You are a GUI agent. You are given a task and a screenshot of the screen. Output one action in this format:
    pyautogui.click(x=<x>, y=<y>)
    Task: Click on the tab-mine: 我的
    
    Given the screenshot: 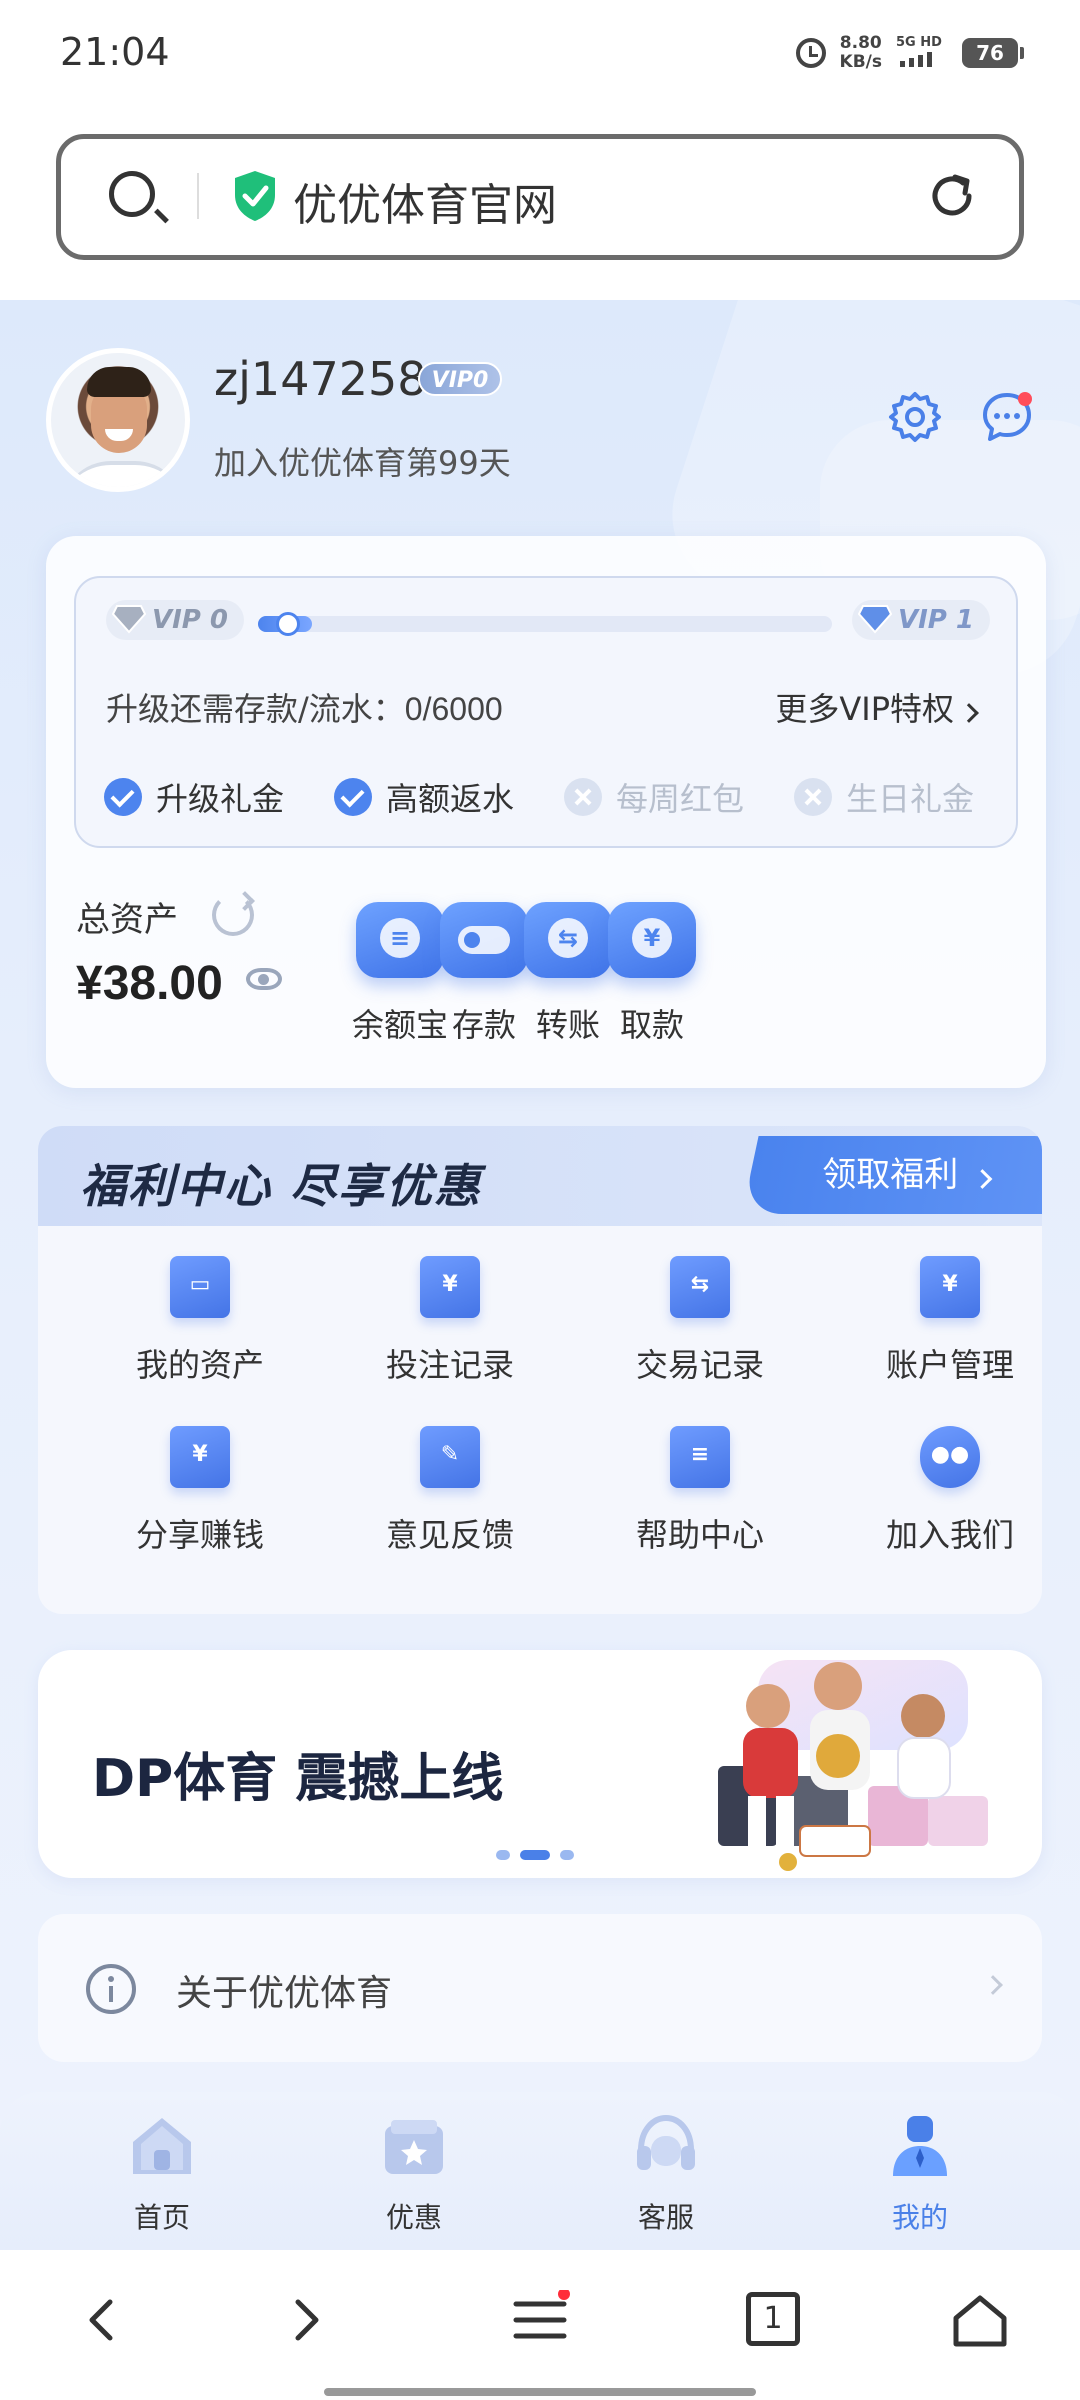 What is the action you would take?
    pyautogui.click(x=920, y=2174)
    